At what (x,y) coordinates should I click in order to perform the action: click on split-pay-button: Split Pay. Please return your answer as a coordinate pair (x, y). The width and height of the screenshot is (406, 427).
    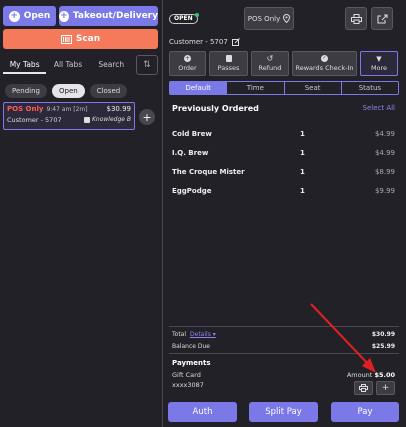
    Looking at the image, I should click on (283, 412).